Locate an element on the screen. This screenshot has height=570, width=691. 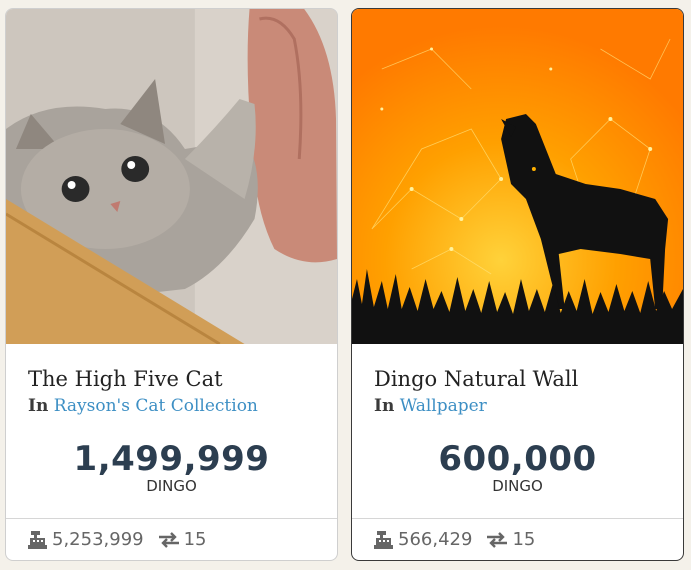
card-footer: 566,429 15 is located at coordinates (517, 539).